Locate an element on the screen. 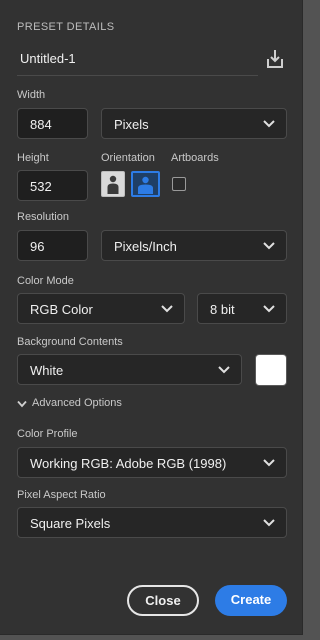 This screenshot has height=640, width=320. width-label: Width is located at coordinates (31, 95).